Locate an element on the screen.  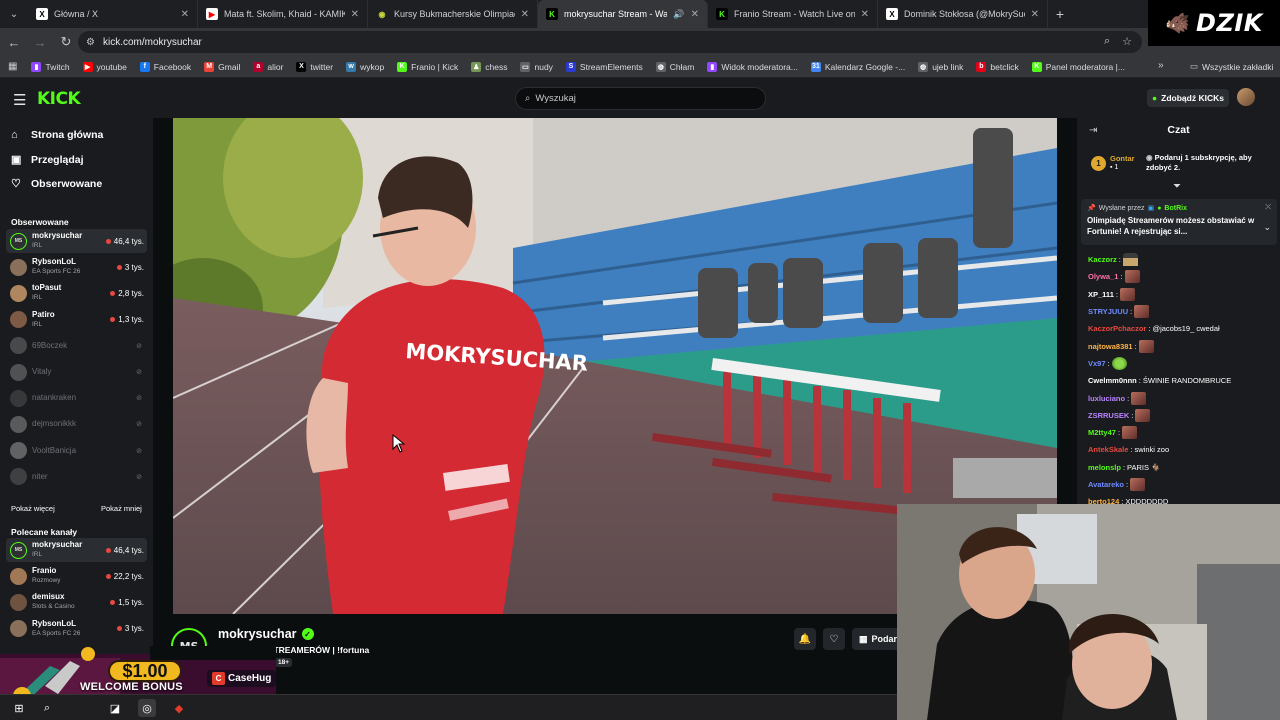
chat-username: Avatareko is located at coordinates (1106, 484).